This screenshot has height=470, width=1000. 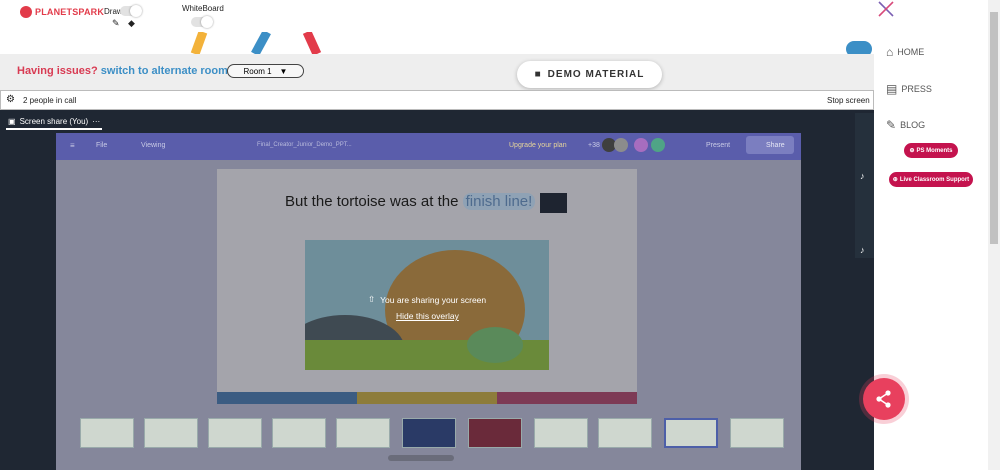 What do you see at coordinates (911, 52) in the screenshot?
I see `nav-home-label: HOME` at bounding box center [911, 52].